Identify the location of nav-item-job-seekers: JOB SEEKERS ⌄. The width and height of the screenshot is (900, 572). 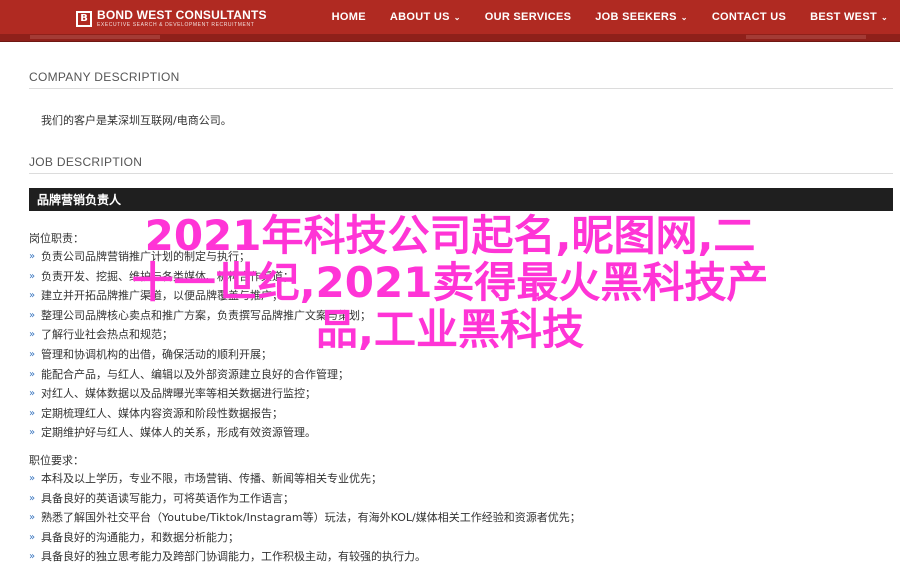
(641, 17).